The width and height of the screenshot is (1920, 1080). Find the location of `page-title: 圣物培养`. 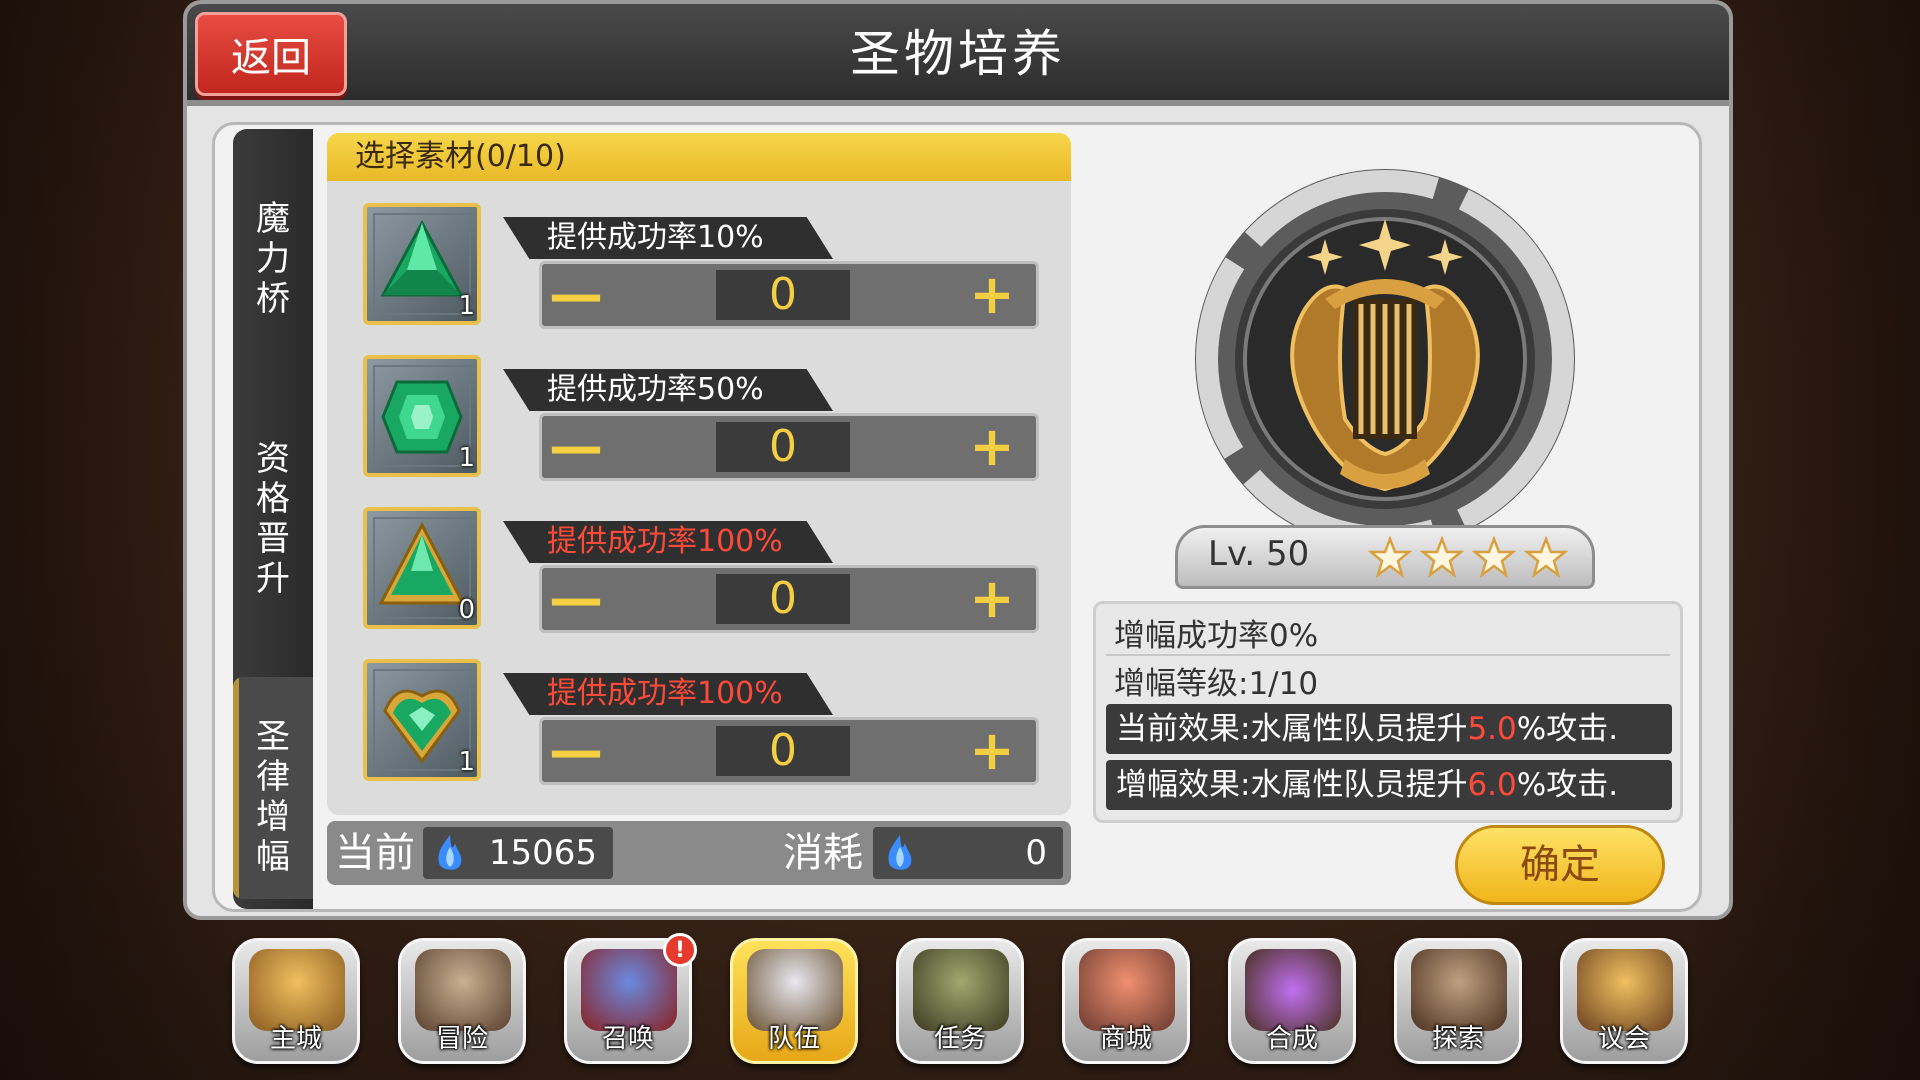

page-title: 圣物培养 is located at coordinates (958, 54).